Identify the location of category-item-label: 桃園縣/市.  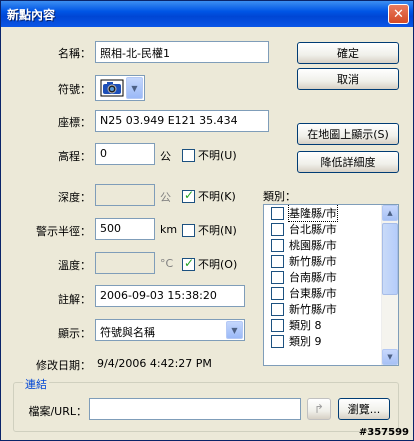
(313, 245).